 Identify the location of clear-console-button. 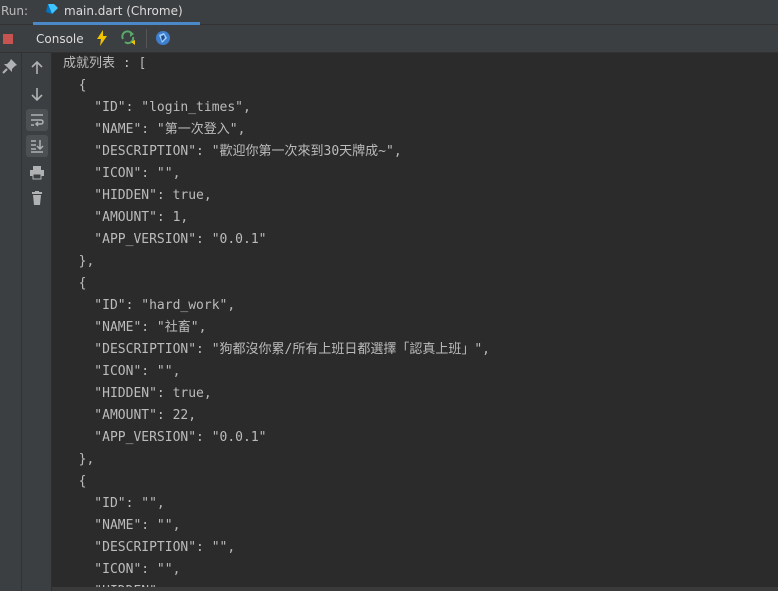
(37, 198).